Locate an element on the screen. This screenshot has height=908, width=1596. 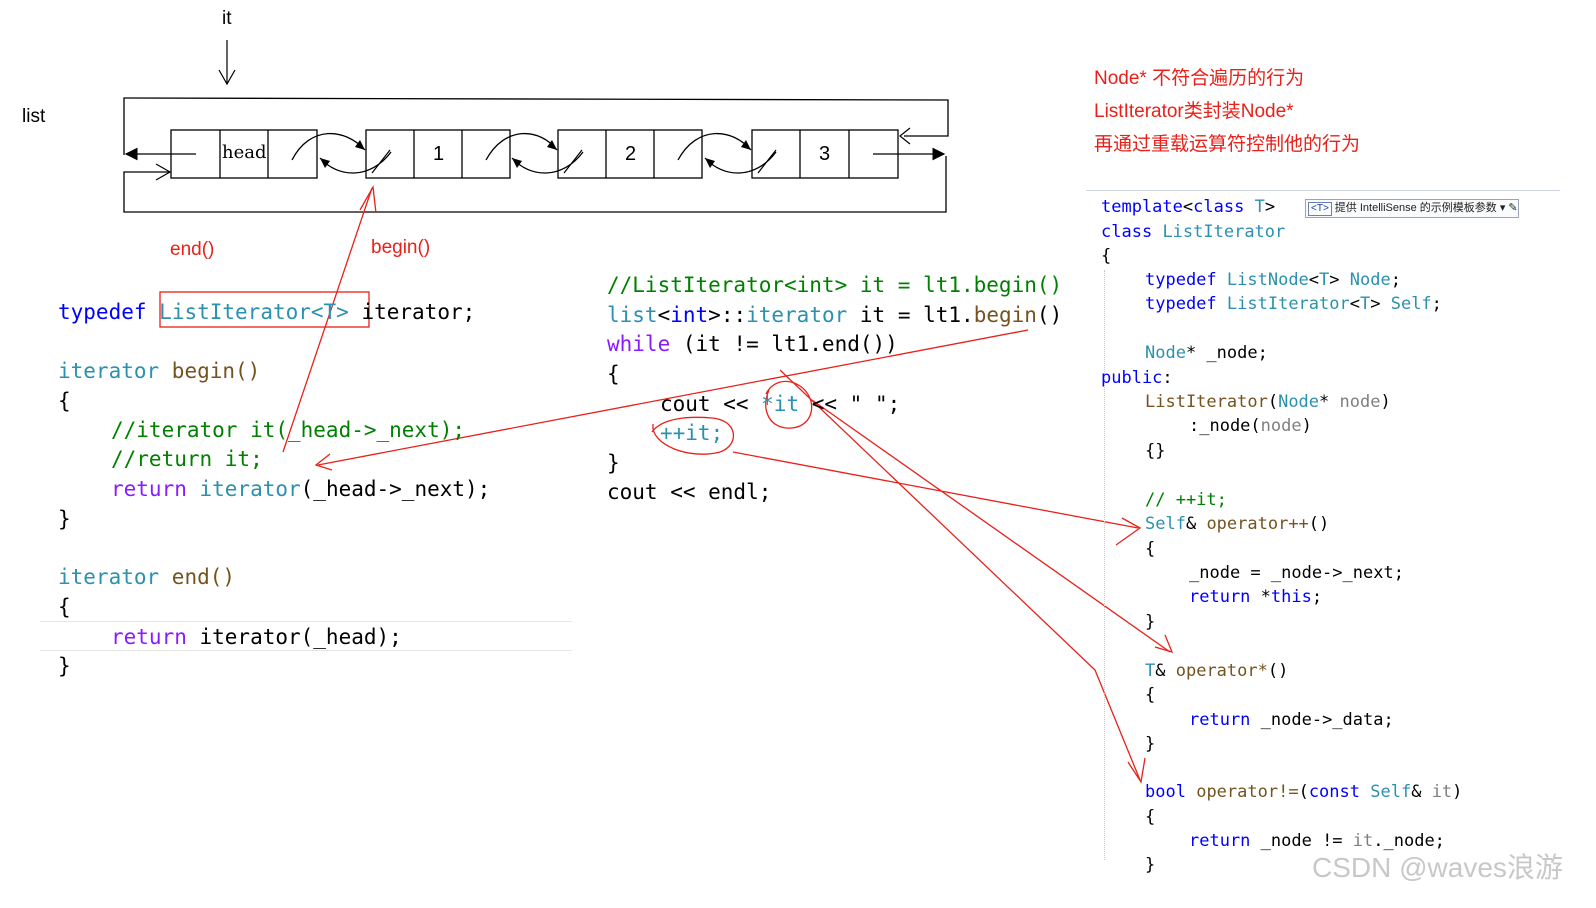
right-code-l3: { is located at coordinates (1106, 256).